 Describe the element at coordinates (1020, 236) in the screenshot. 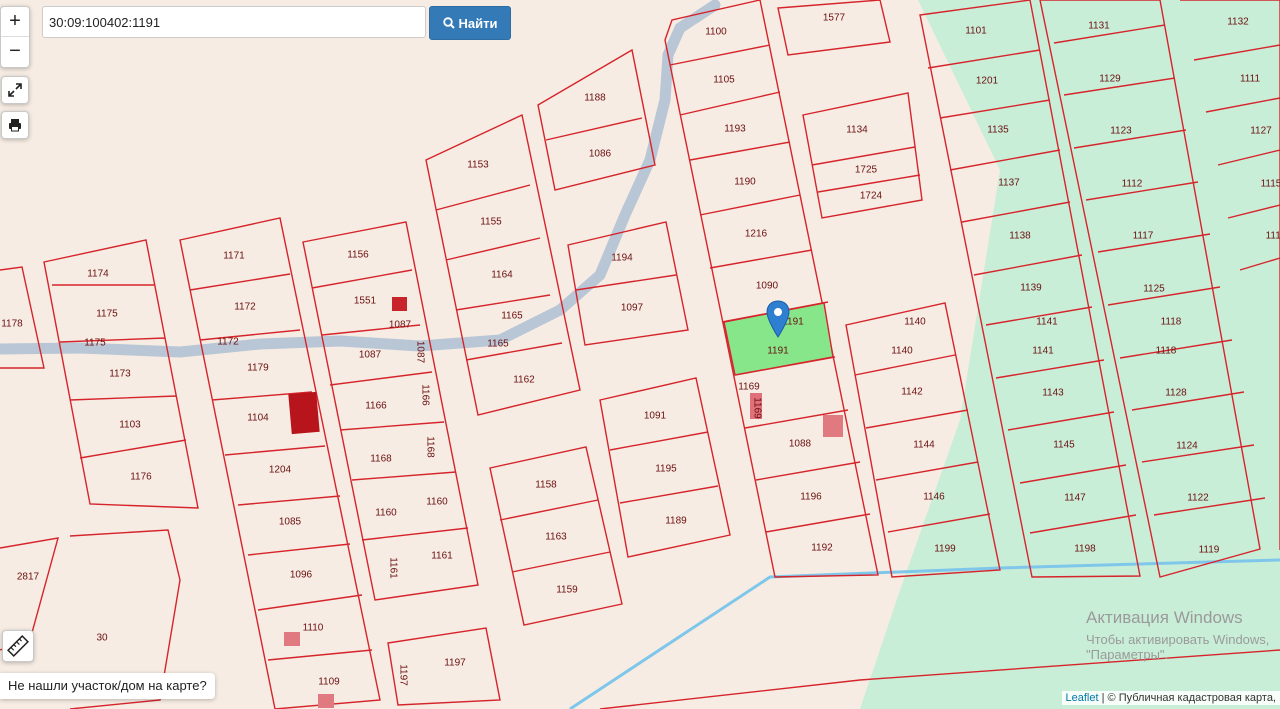

I see `parcel-label: 1138` at that location.